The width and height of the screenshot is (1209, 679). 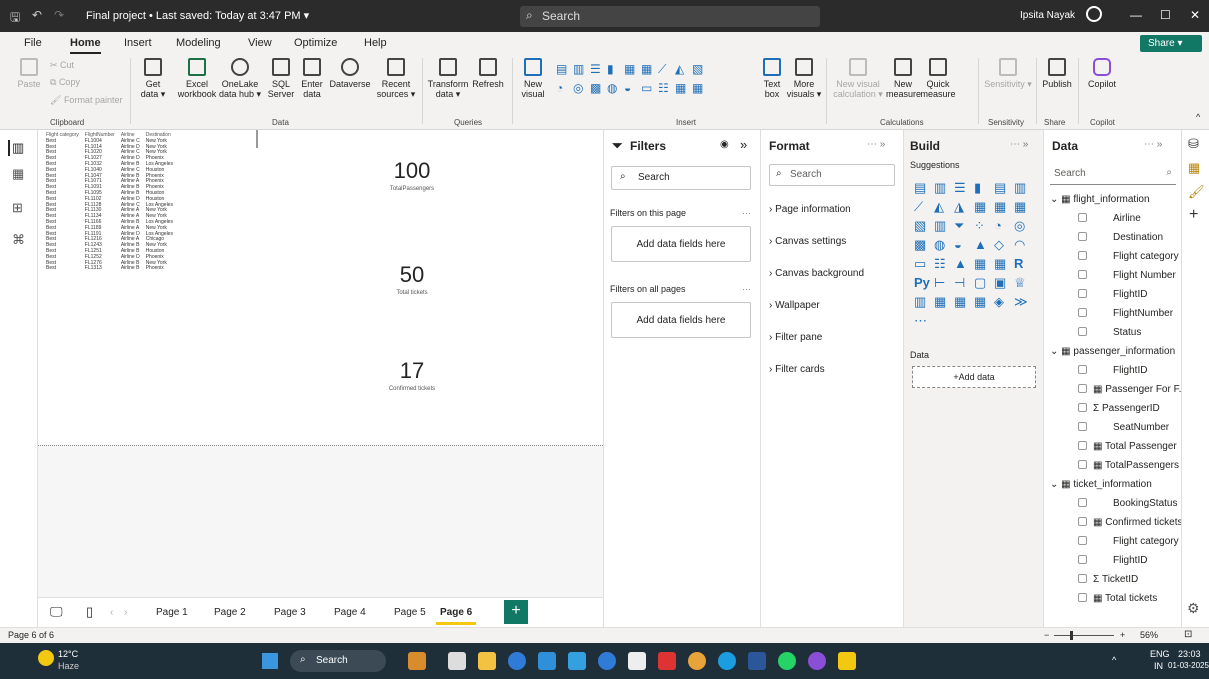 I want to click on field-item: Flight Number, so click(x=1127, y=275).